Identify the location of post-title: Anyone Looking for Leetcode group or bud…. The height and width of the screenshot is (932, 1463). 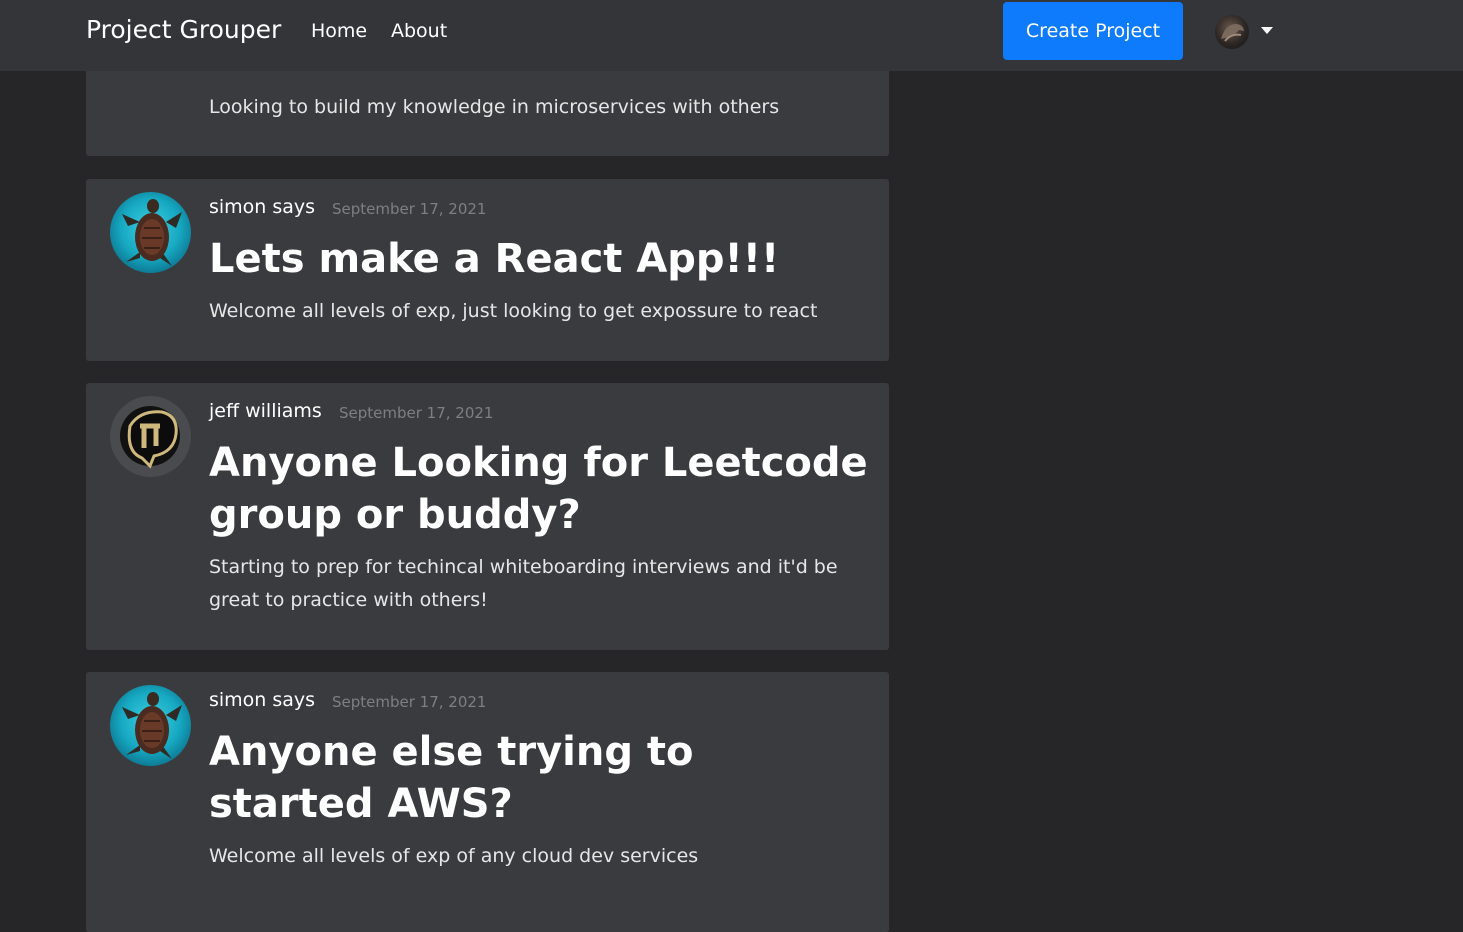
(539, 489).